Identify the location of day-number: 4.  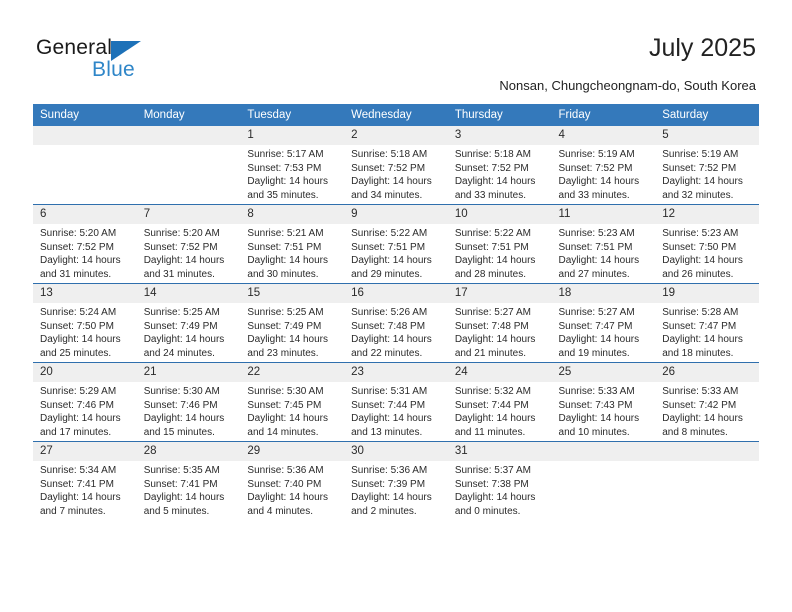
(603, 135).